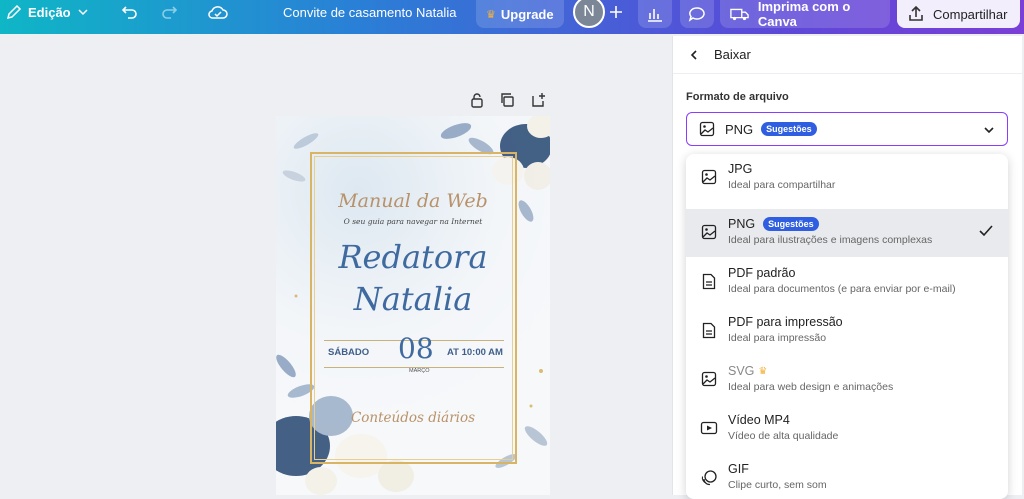  I want to click on option-title: GIF, so click(738, 469).